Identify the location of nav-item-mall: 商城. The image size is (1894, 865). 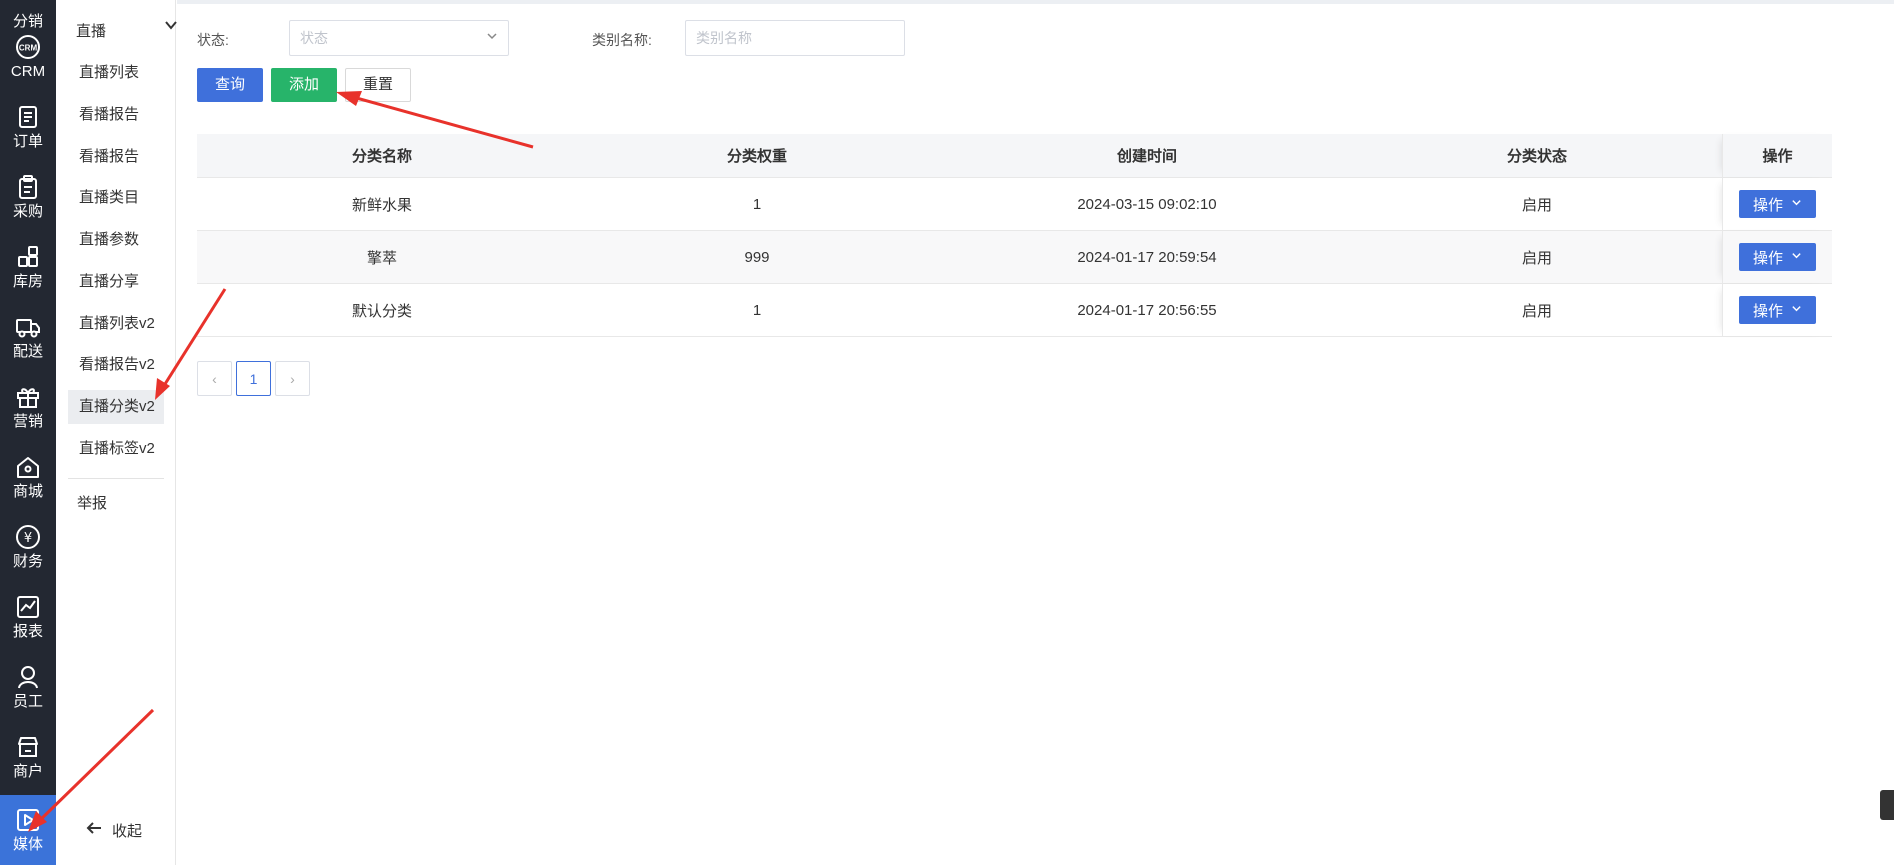
(28, 477).